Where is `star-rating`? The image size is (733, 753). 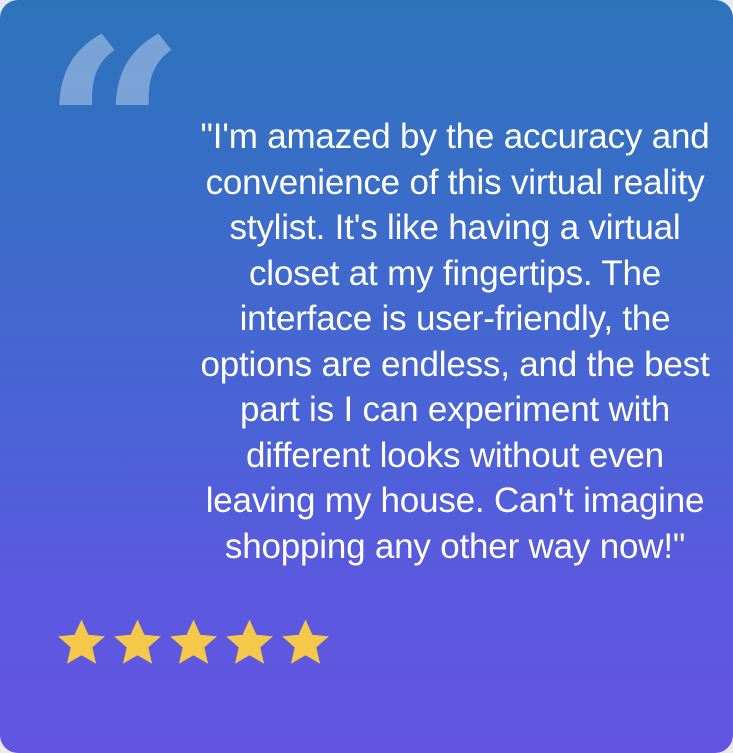 star-rating is located at coordinates (193, 642).